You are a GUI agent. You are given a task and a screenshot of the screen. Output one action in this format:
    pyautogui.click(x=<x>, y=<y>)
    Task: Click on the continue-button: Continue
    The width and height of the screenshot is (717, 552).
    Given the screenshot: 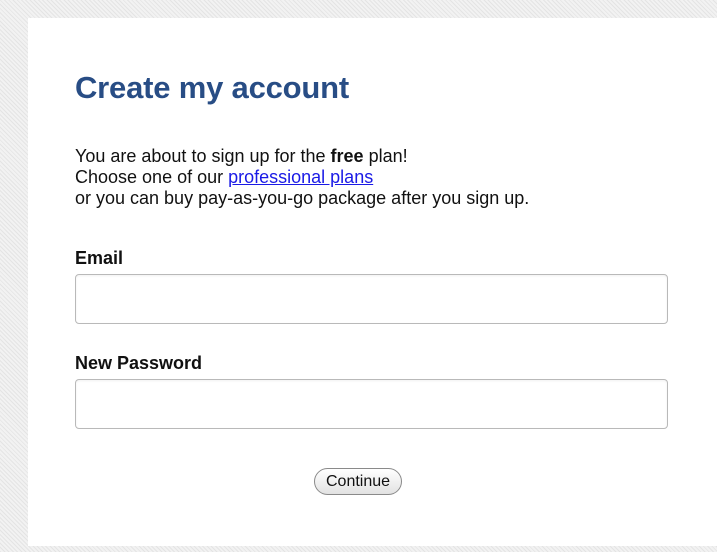 What is the action you would take?
    pyautogui.click(x=358, y=481)
    